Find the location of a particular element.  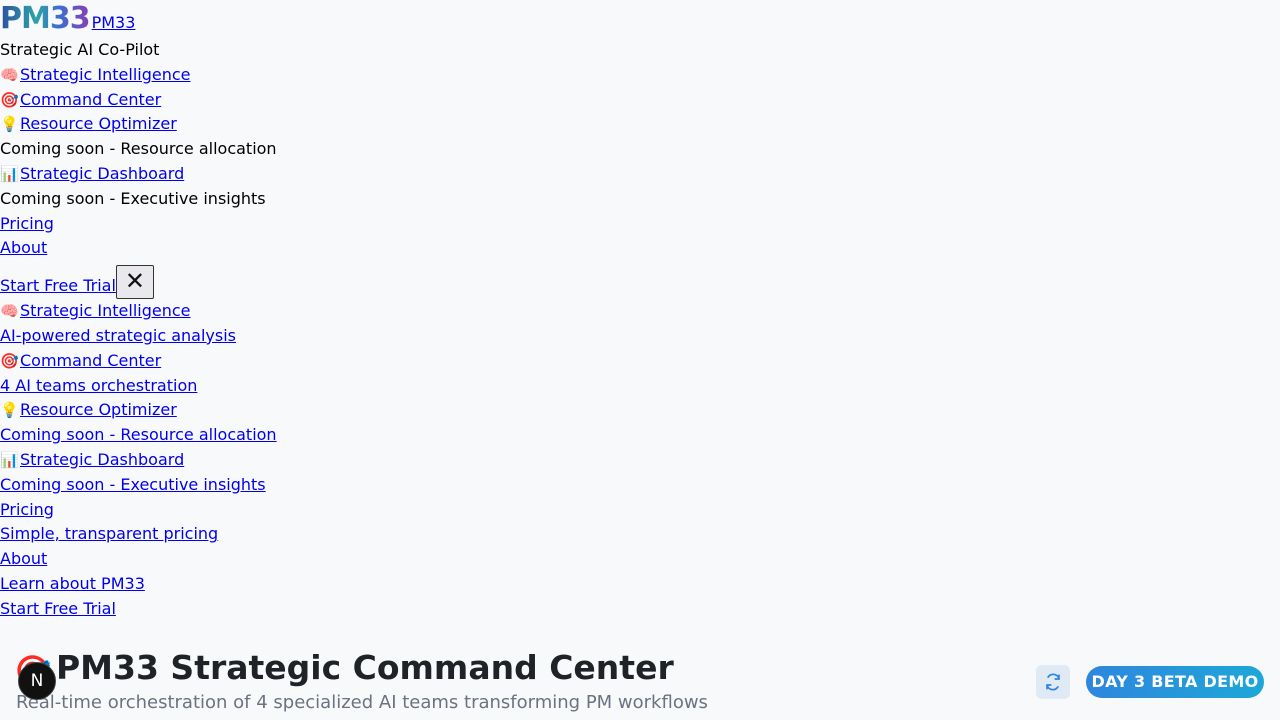

close-menu-button: ✕ is located at coordinates (134, 282).